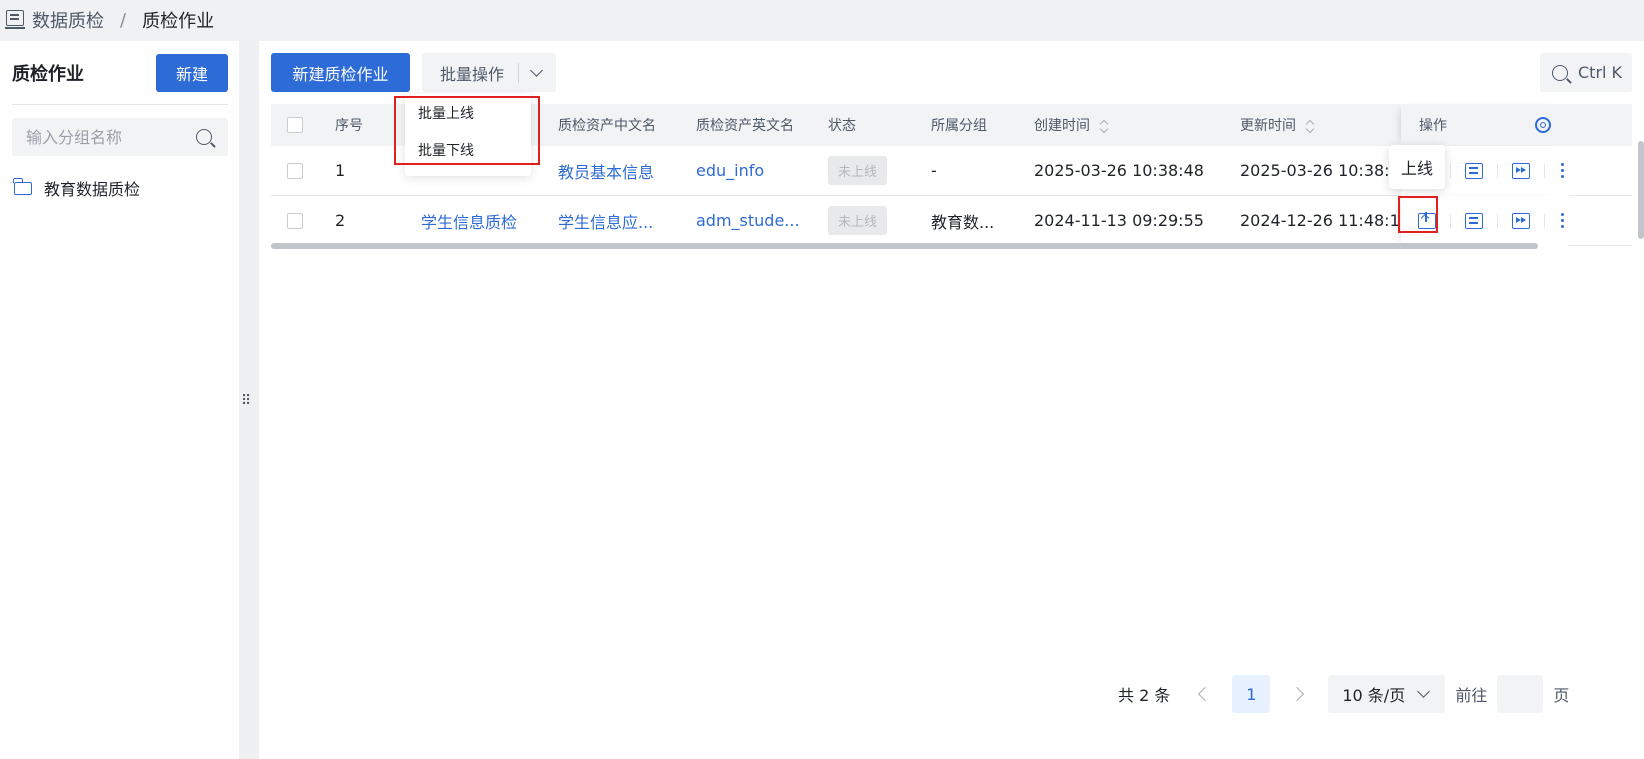 The height and width of the screenshot is (759, 1644). I want to click on sidebar-group-item: 教育数据质检, so click(77, 188).